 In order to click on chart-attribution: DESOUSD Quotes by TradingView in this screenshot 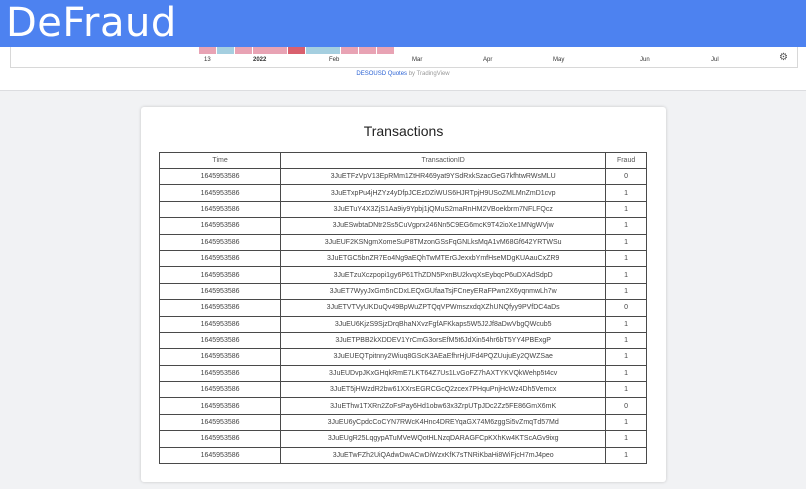, I will do `click(403, 74)`.